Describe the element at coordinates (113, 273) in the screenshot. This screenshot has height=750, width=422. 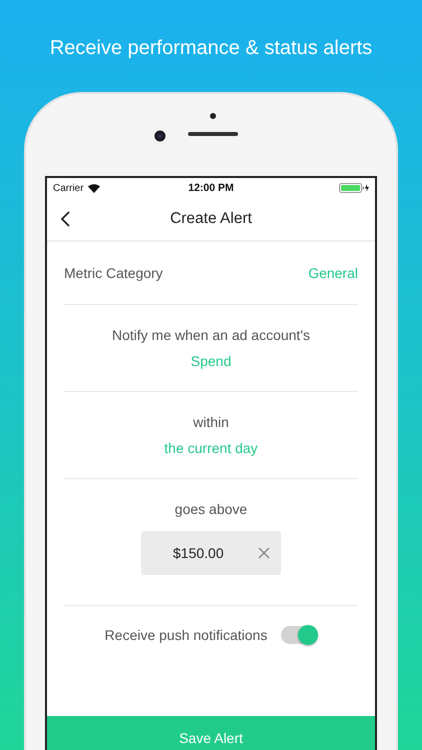
I see `metric-category-label: Metric Category` at that location.